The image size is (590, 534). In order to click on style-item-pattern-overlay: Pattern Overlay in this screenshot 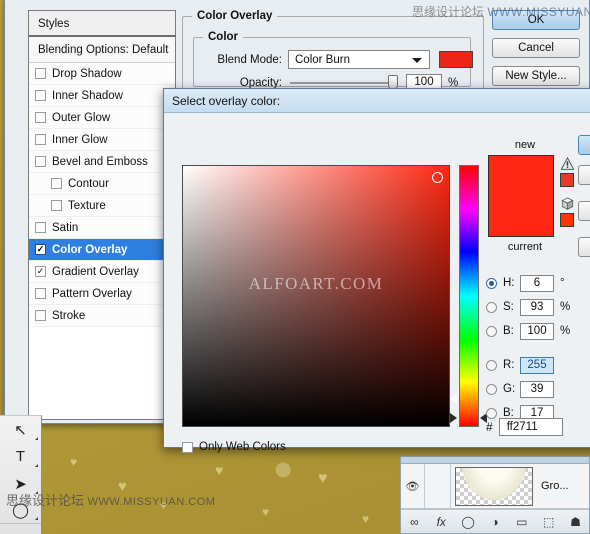, I will do `click(102, 294)`.